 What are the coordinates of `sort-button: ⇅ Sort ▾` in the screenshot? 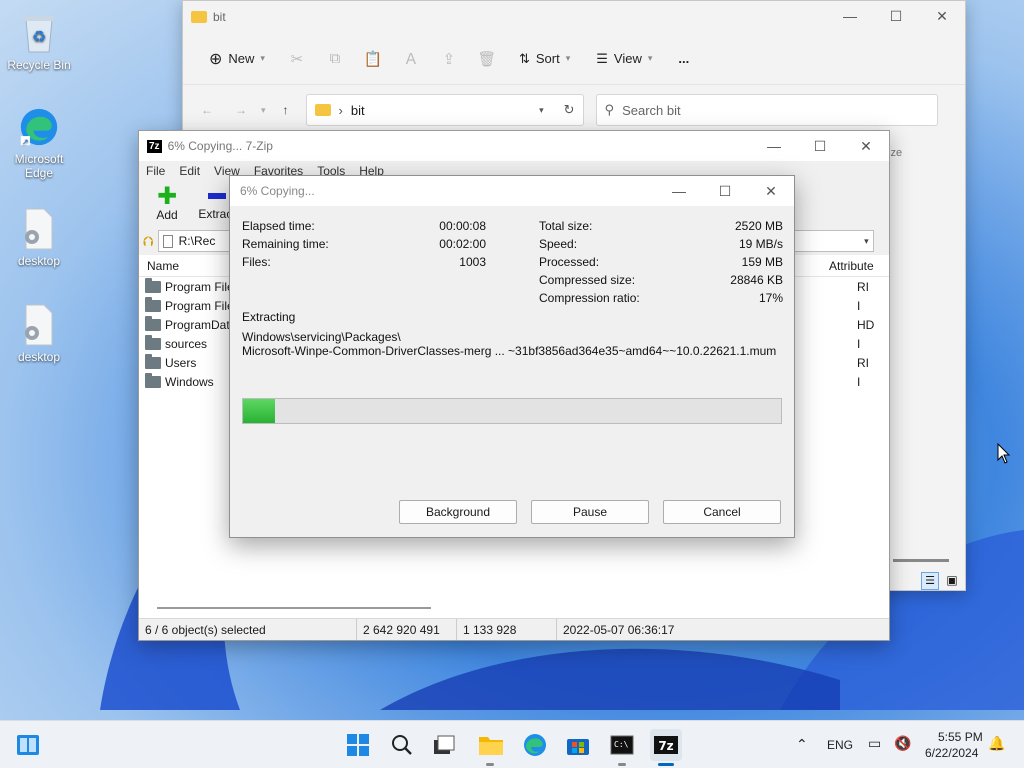 It's located at (544, 59).